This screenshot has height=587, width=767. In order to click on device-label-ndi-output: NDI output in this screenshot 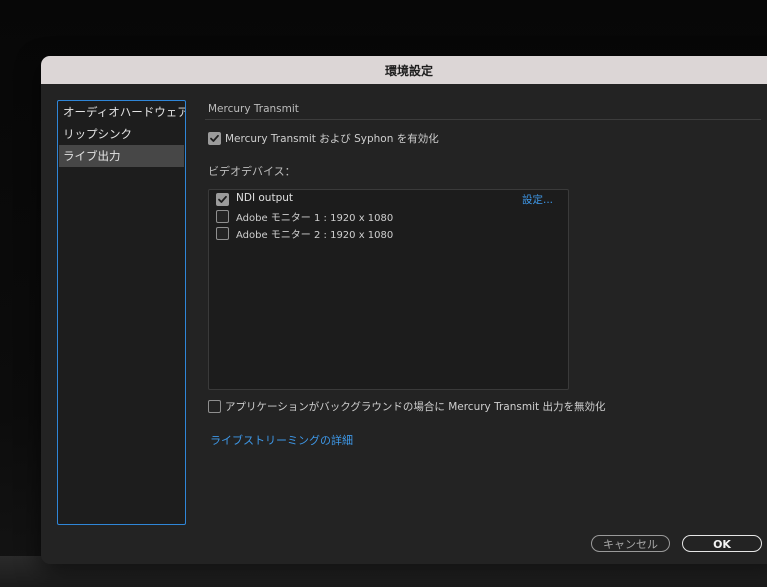, I will do `click(265, 198)`.